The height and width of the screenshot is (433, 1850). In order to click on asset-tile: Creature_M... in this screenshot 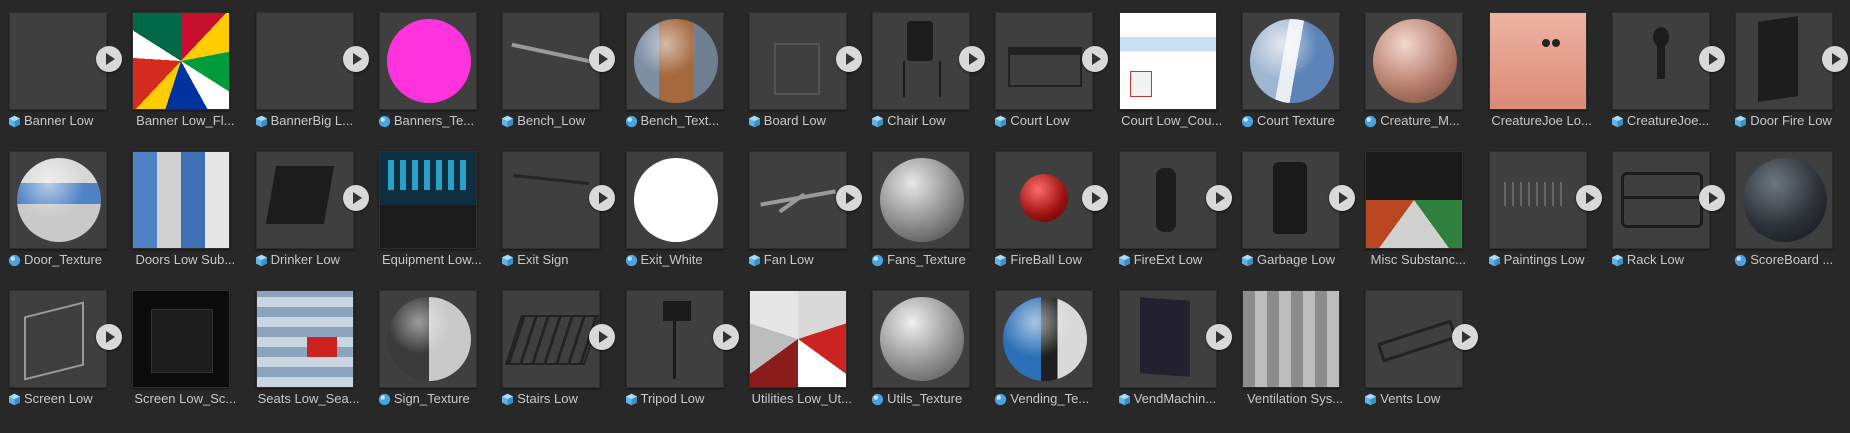, I will do `click(1415, 66)`.